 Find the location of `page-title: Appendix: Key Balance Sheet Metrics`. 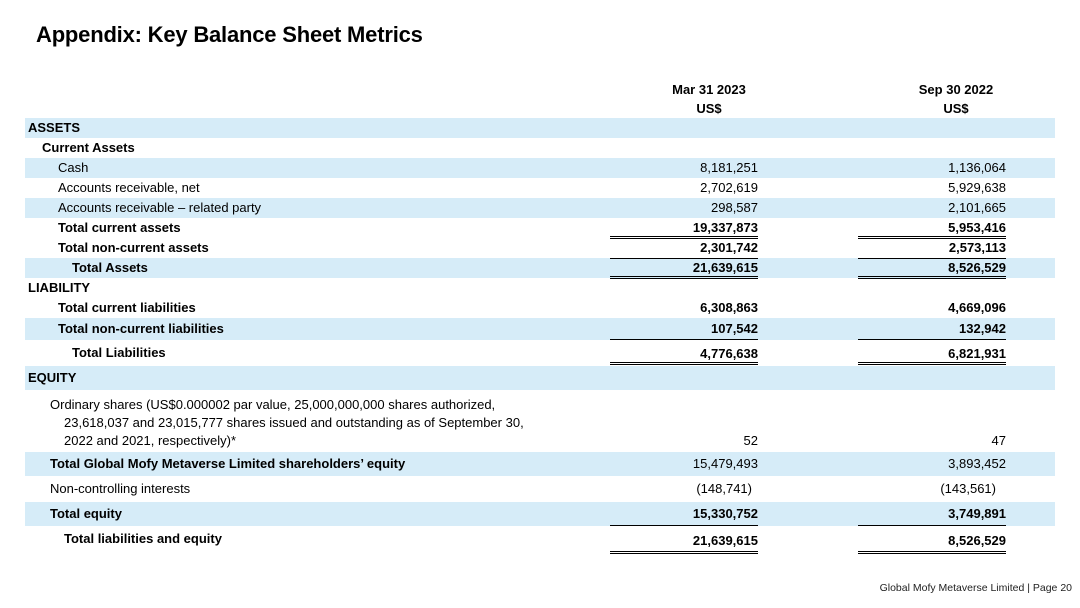

page-title: Appendix: Key Balance Sheet Metrics is located at coordinates (229, 34).